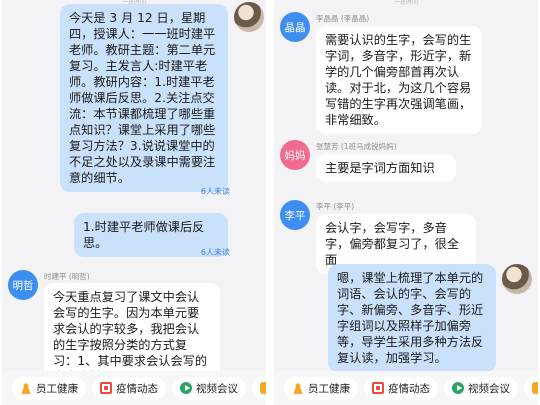 This screenshot has height=405, width=540. I want to click on top-hint: 一班时间, so click(405, 3).